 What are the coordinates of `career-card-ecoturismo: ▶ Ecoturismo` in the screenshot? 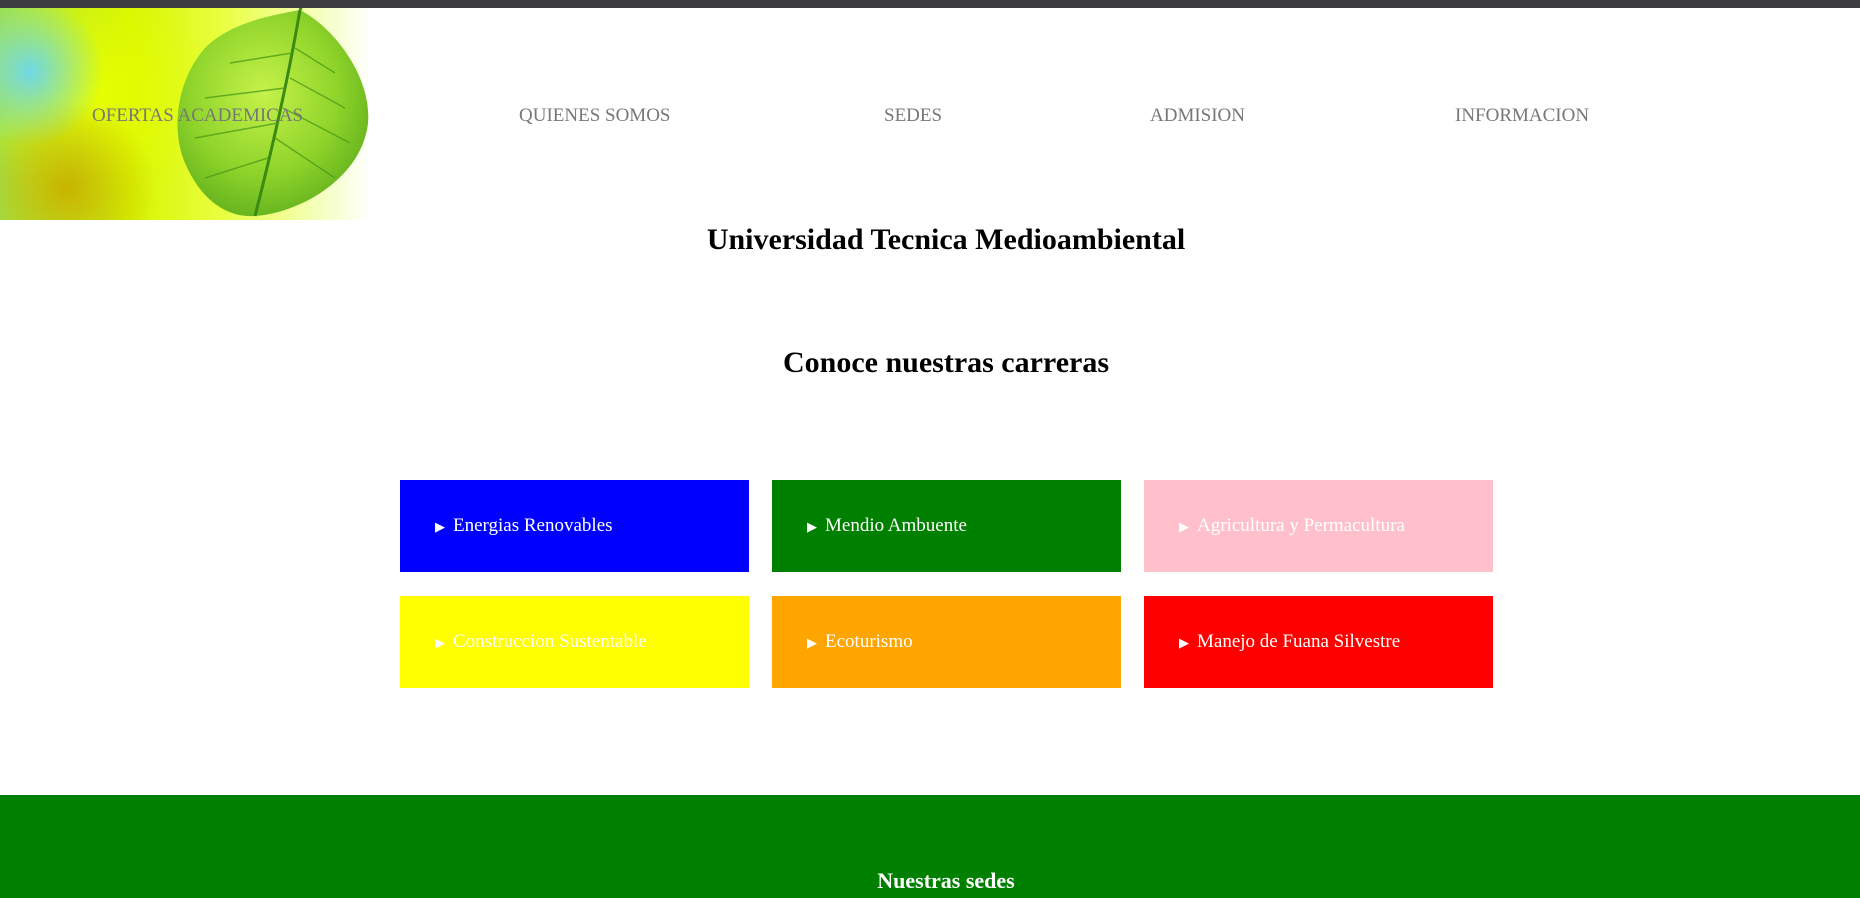 It's located at (946, 642).